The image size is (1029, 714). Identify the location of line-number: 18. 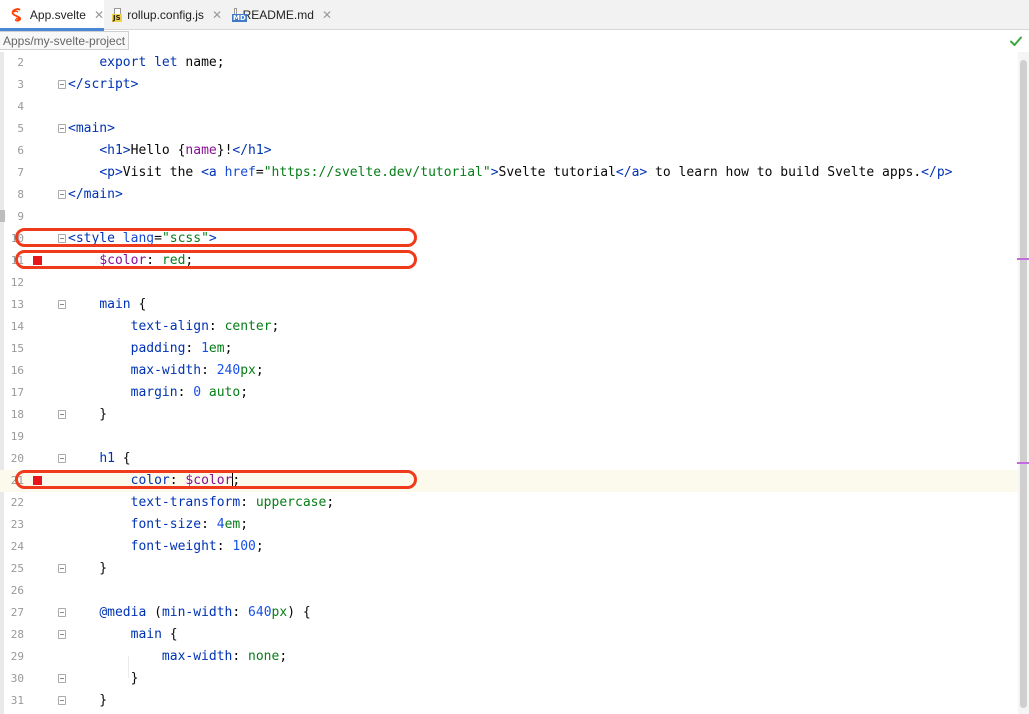
(12, 415).